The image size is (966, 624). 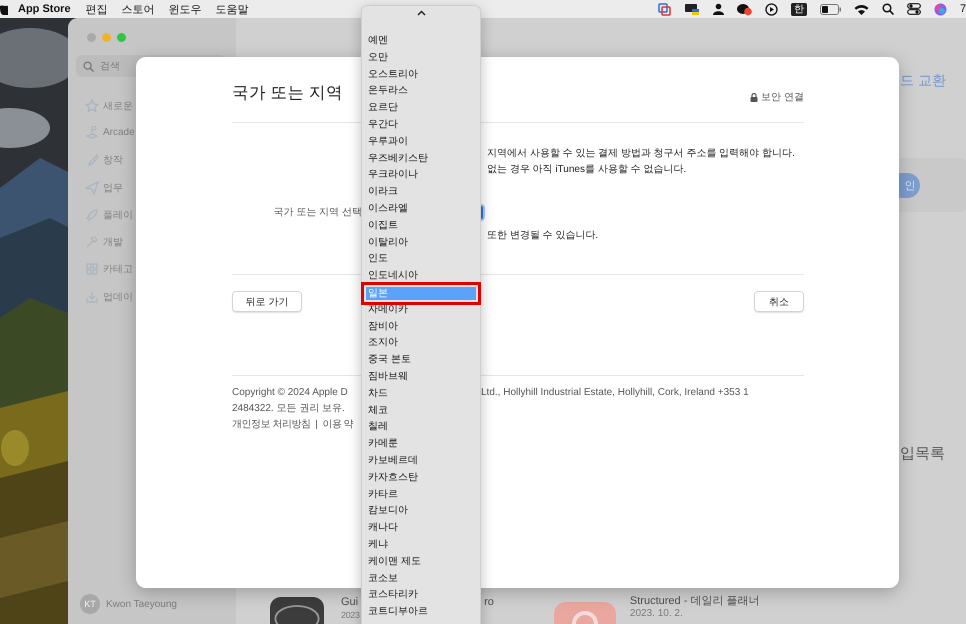 What do you see at coordinates (543, 236) in the screenshot?
I see `note-text: 또한 변경될 수 있습니다.` at bounding box center [543, 236].